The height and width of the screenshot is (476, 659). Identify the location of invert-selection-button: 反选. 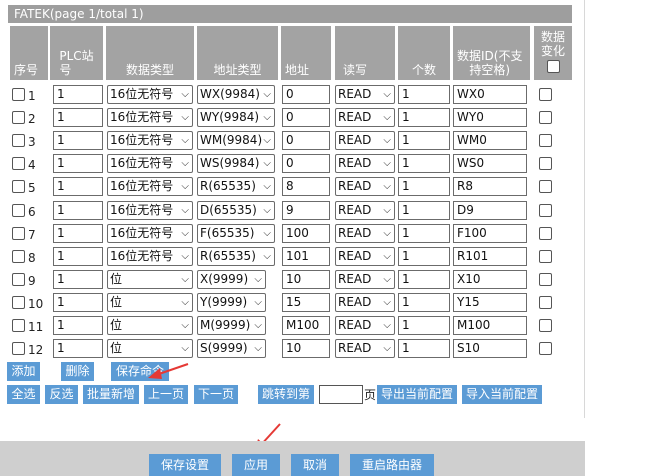
(61, 394).